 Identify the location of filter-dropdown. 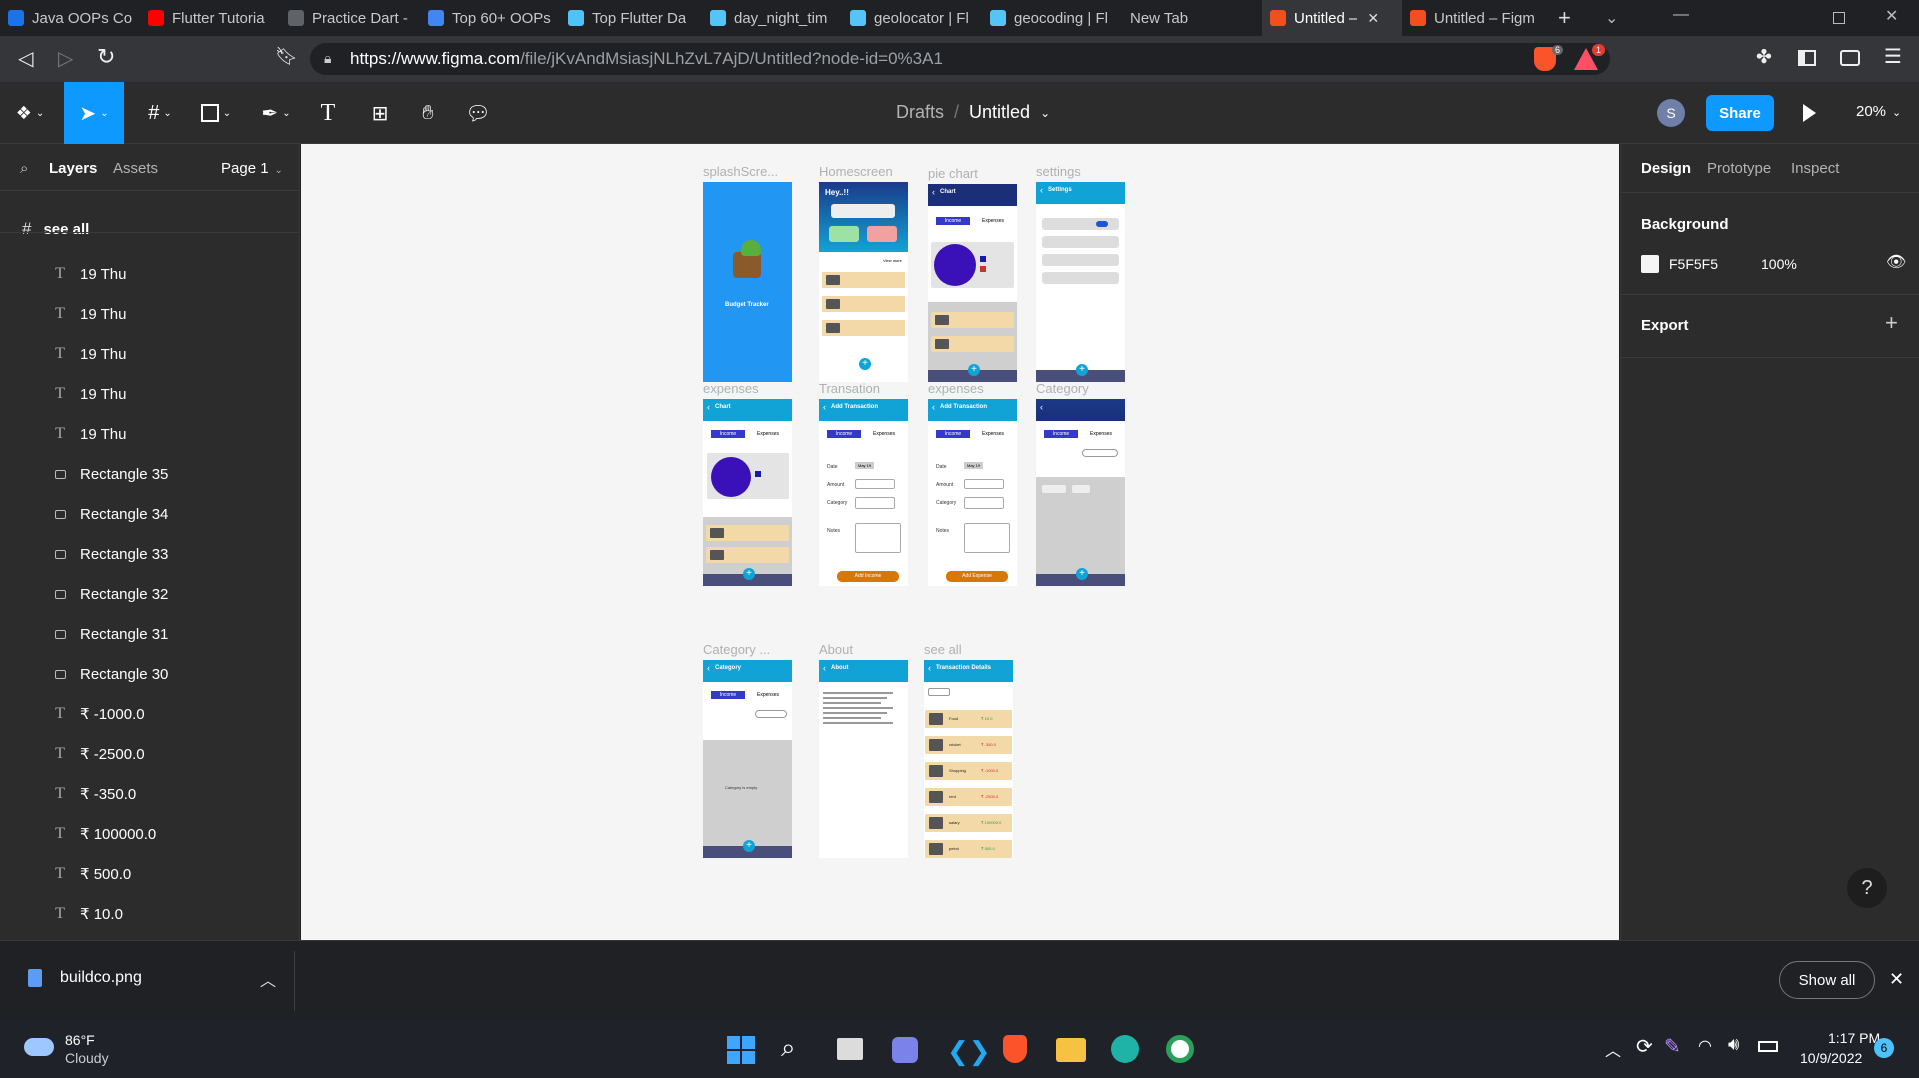
(939, 692).